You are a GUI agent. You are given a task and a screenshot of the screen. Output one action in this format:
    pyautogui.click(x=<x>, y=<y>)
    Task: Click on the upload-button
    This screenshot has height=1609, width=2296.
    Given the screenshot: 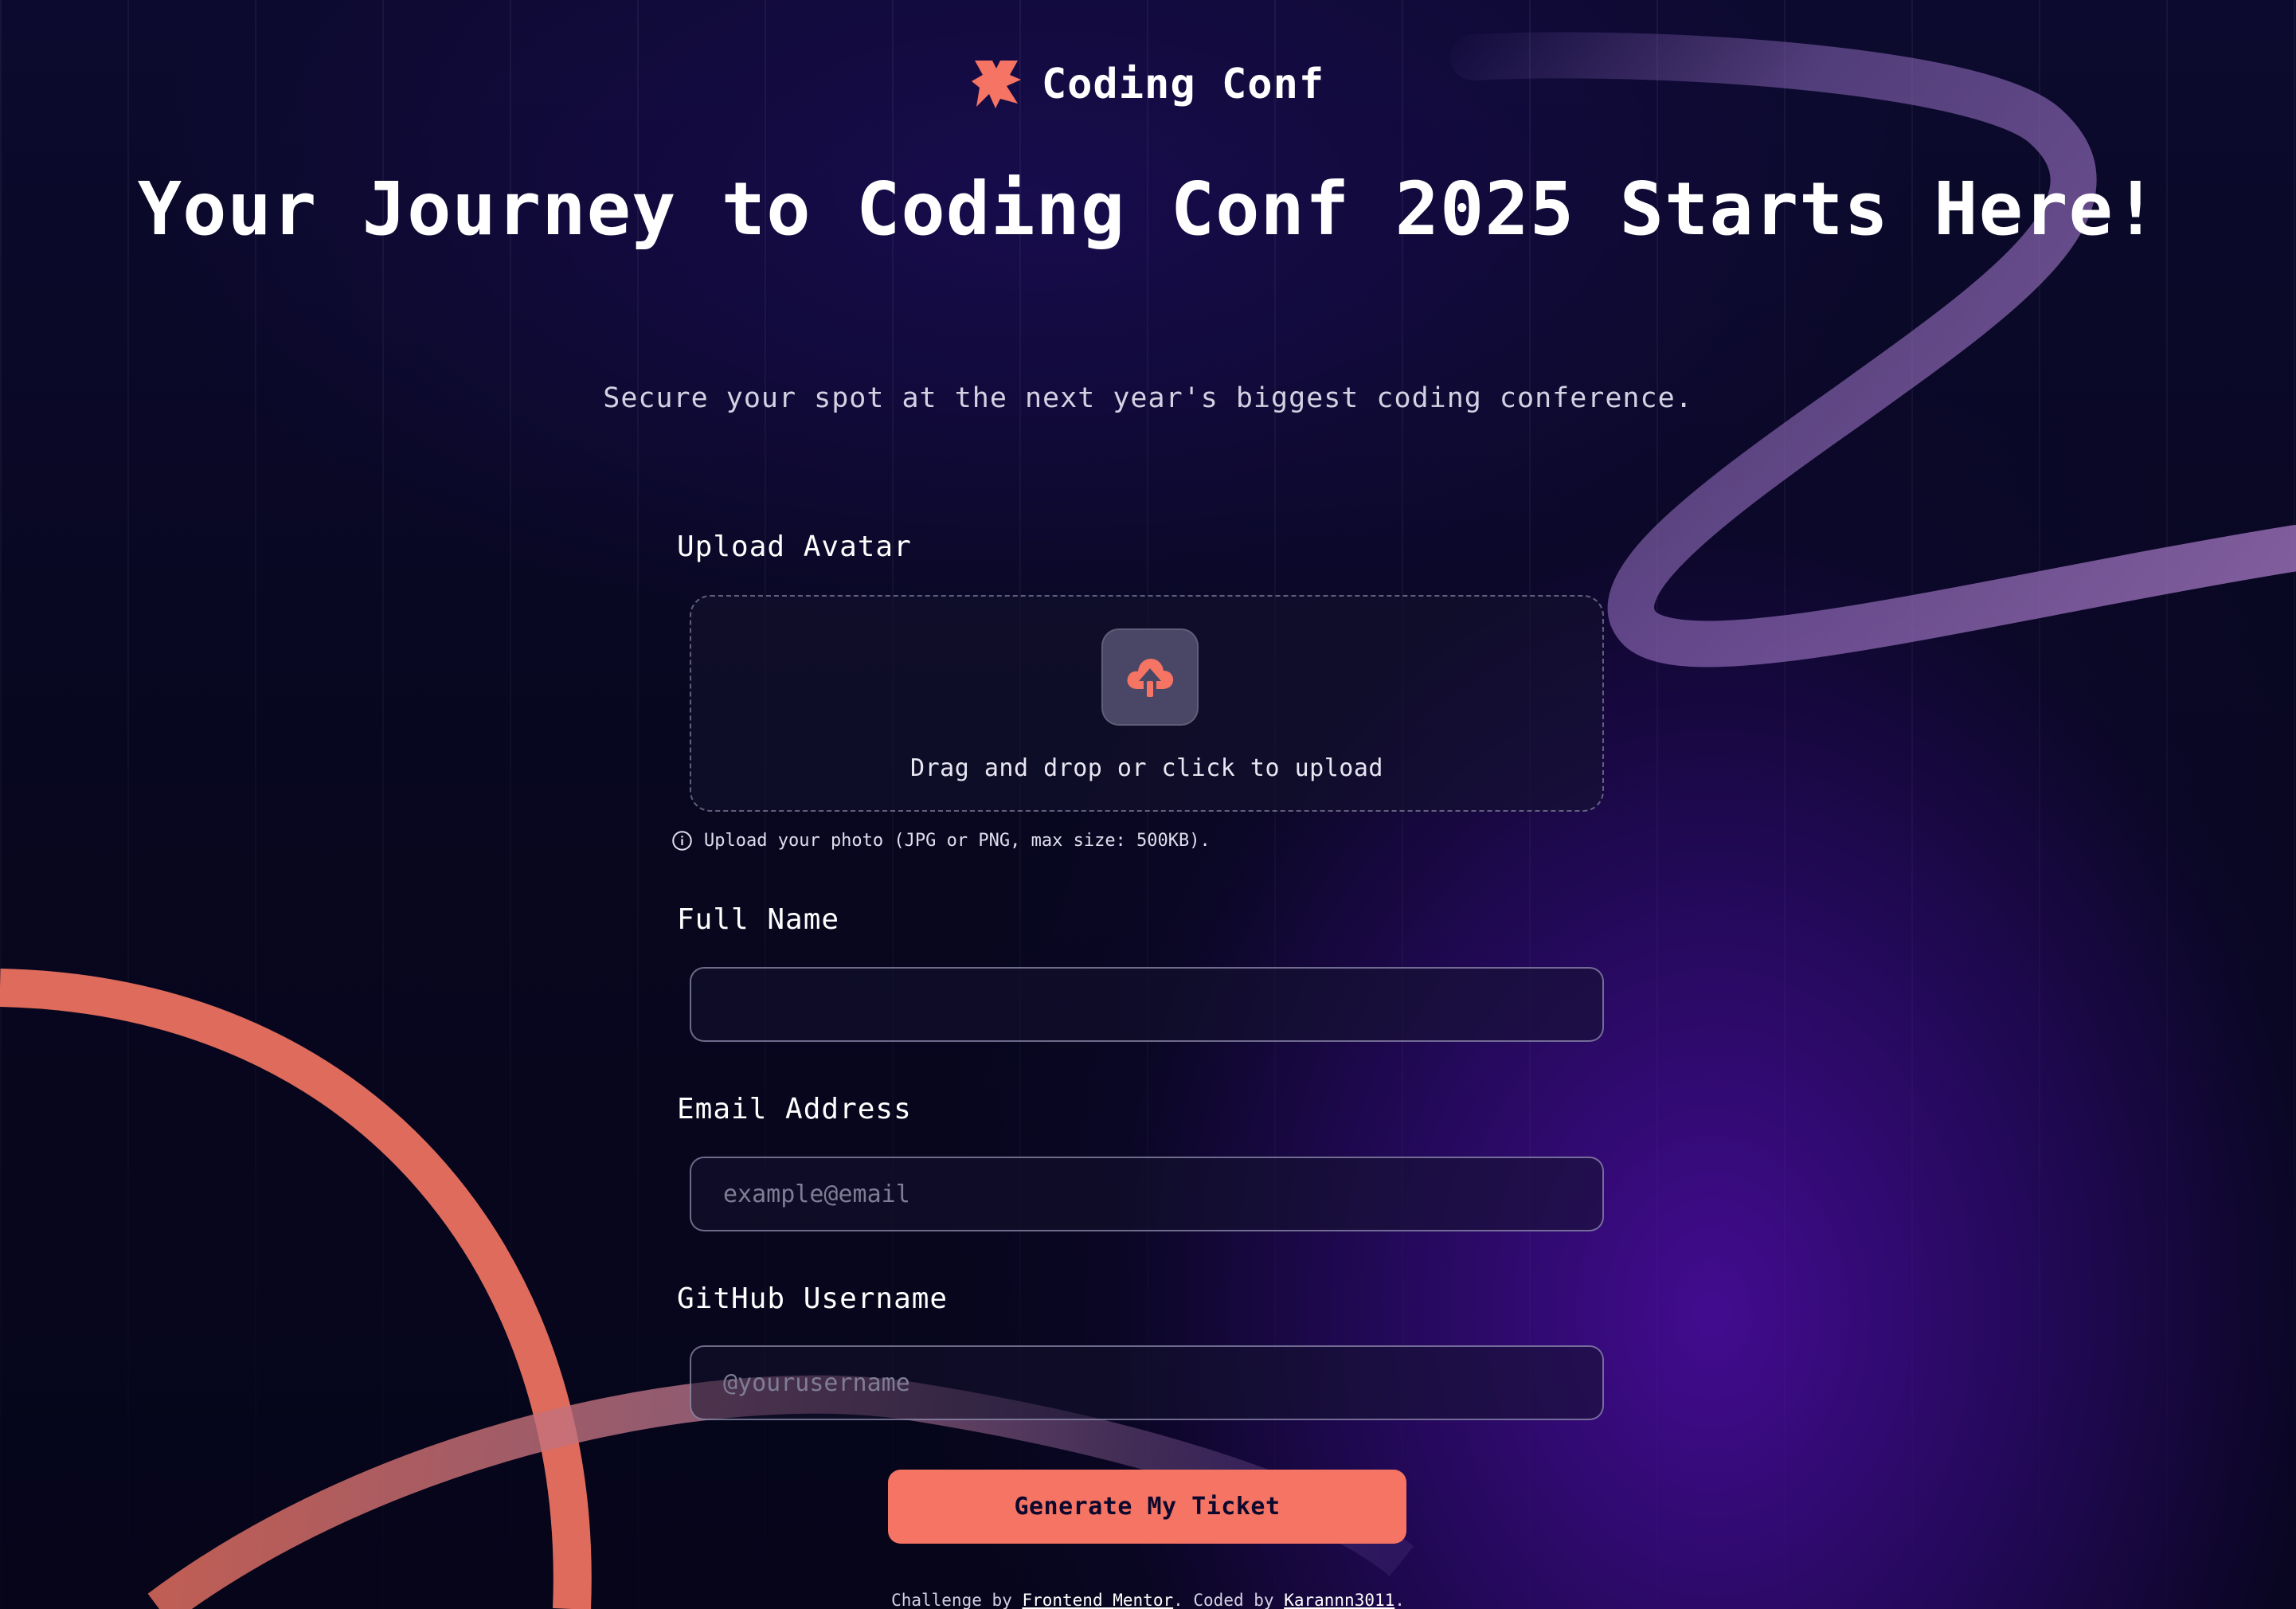 What is the action you would take?
    pyautogui.click(x=1150, y=677)
    